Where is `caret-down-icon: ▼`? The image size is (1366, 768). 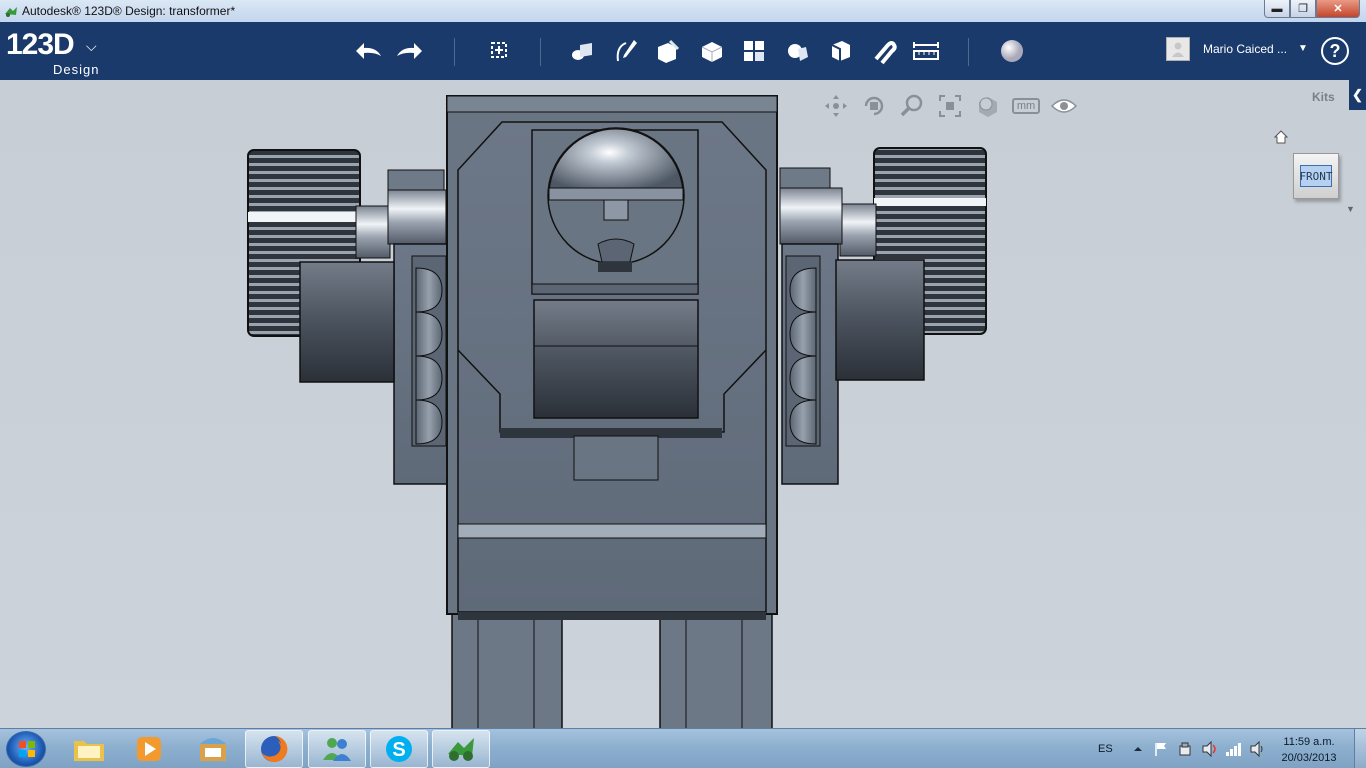
caret-down-icon: ▼ is located at coordinates (1303, 48).